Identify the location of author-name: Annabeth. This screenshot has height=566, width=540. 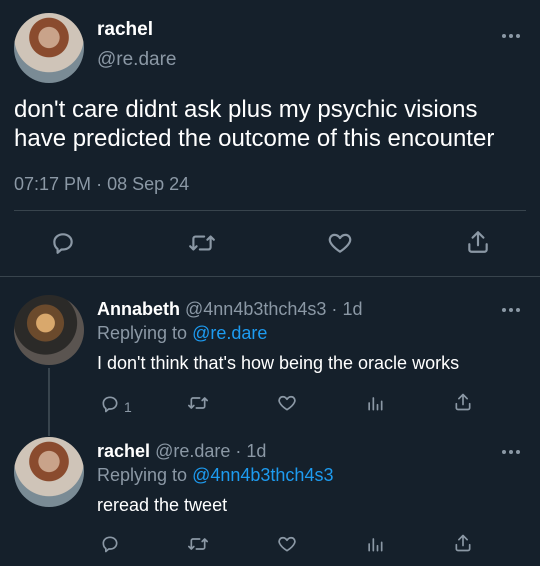
(138, 309).